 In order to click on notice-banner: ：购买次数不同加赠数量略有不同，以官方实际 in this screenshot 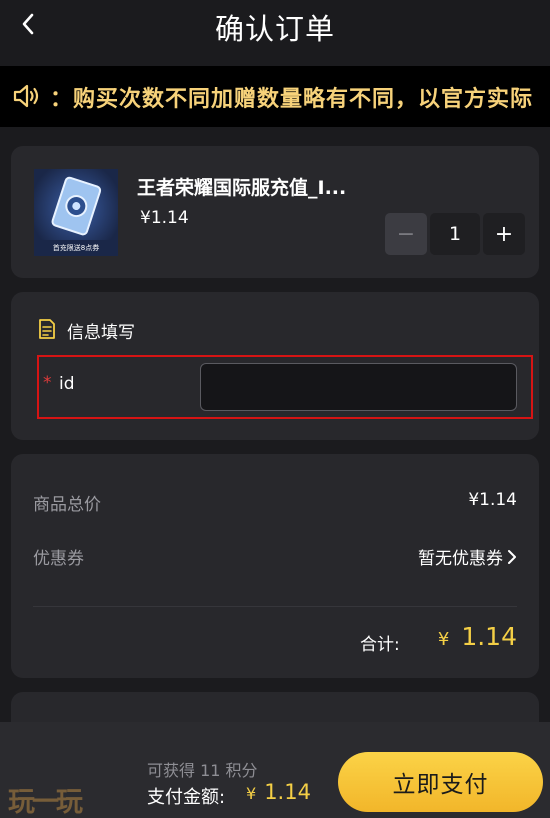, I will do `click(275, 96)`.